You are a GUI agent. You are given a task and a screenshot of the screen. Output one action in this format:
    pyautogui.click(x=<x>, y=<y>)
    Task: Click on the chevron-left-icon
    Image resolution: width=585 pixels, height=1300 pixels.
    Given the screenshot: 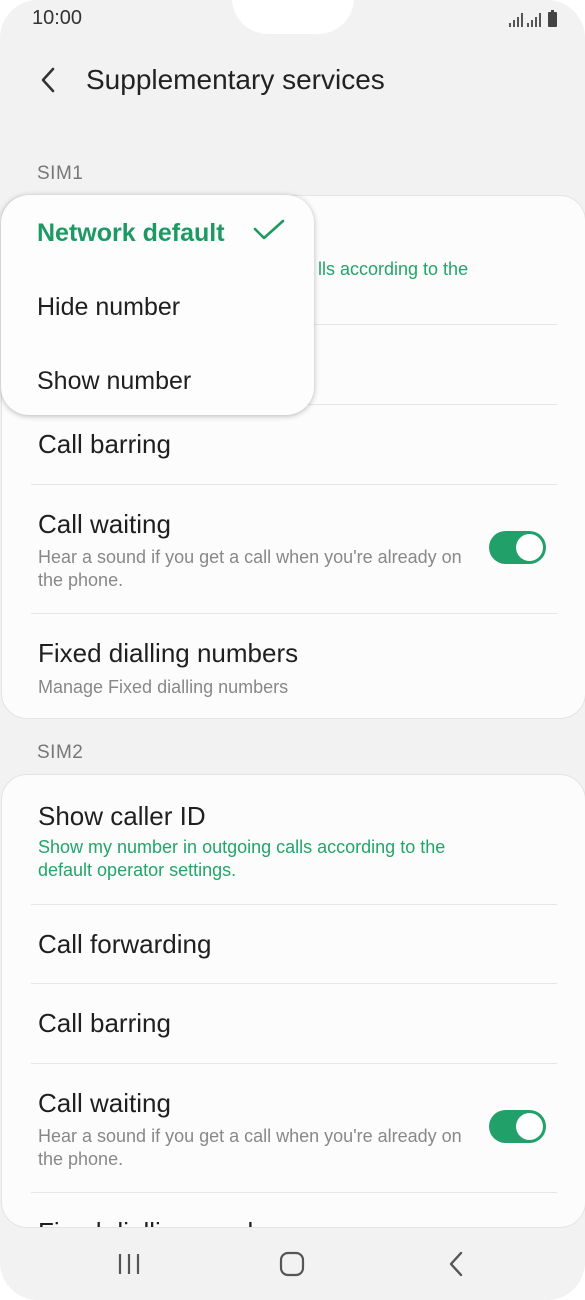 What is the action you would take?
    pyautogui.click(x=48, y=80)
    